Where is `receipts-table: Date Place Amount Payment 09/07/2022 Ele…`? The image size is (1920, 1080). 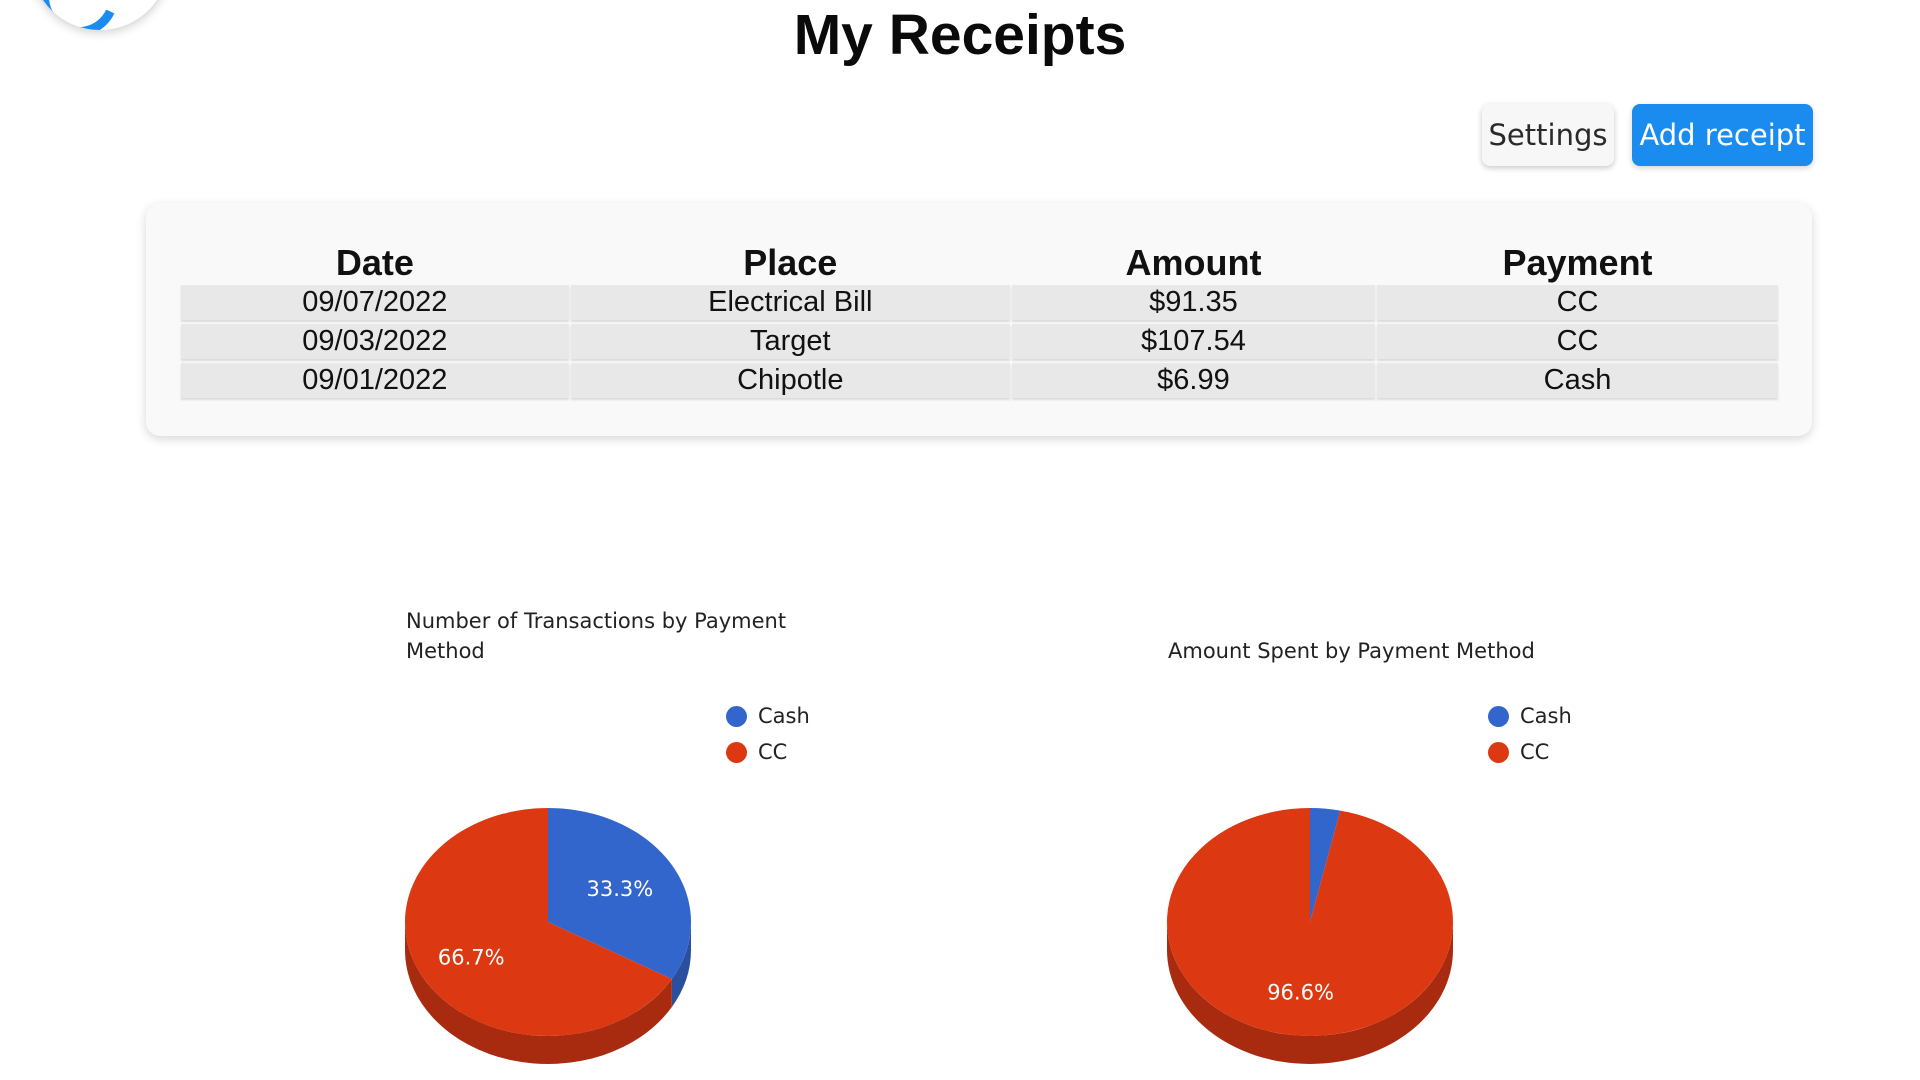 receipts-table: Date Place Amount Payment 09/07/2022 Ele… is located at coordinates (979, 321).